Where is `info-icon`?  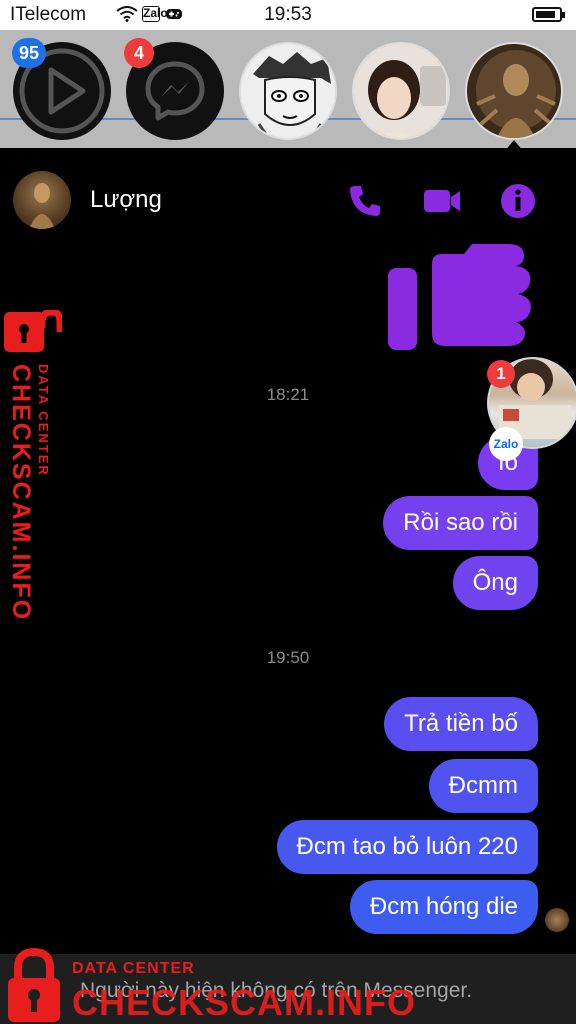
info-icon is located at coordinates (518, 201).